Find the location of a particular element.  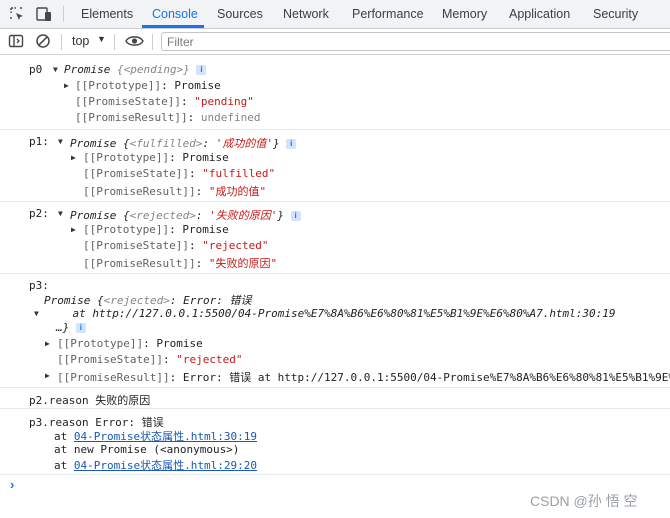

log-label-p3: p3: is located at coordinates (39, 285).